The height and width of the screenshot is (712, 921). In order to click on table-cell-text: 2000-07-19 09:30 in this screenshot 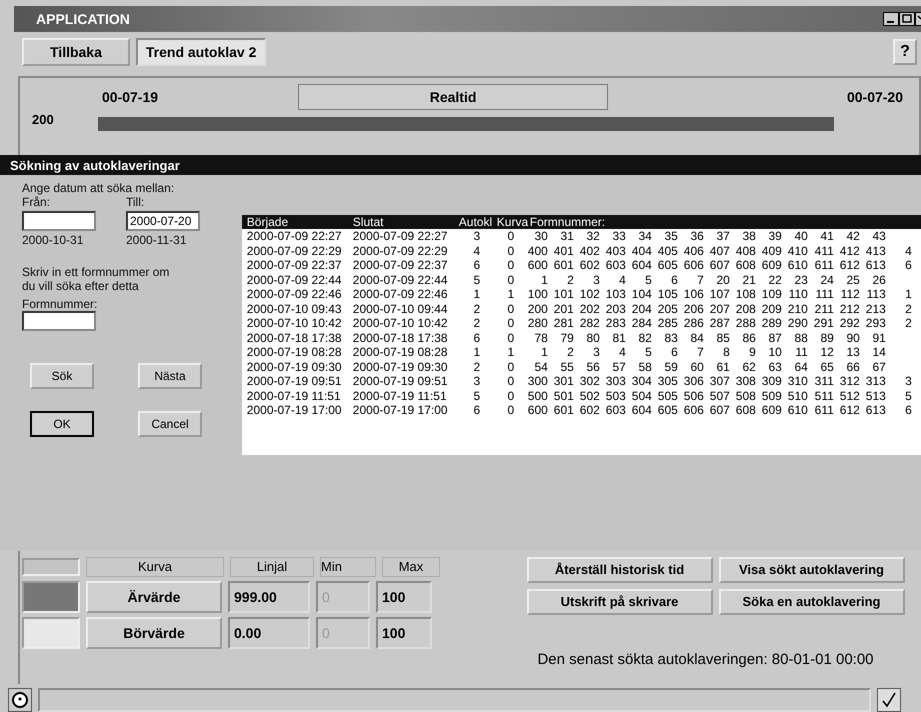, I will do `click(400, 367)`.